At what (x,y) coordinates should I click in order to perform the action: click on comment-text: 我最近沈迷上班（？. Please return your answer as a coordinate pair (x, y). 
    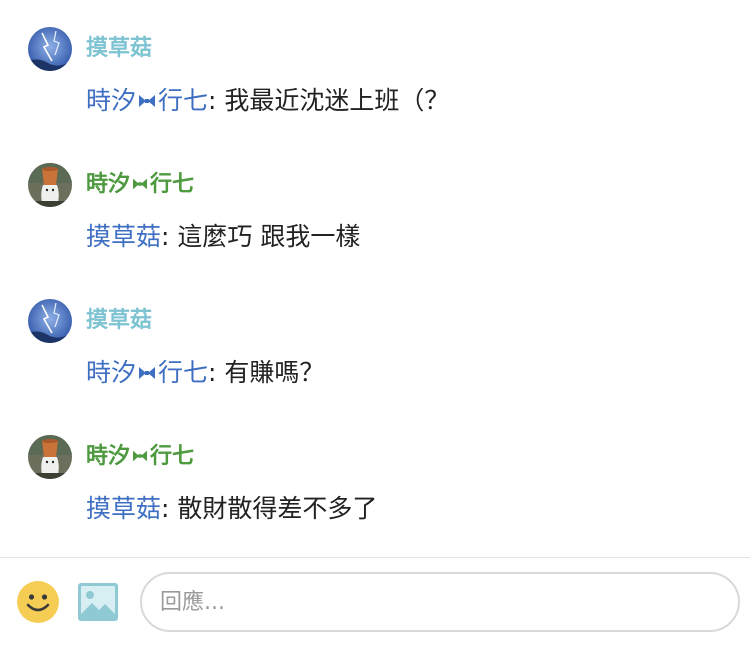
    Looking at the image, I should click on (337, 100).